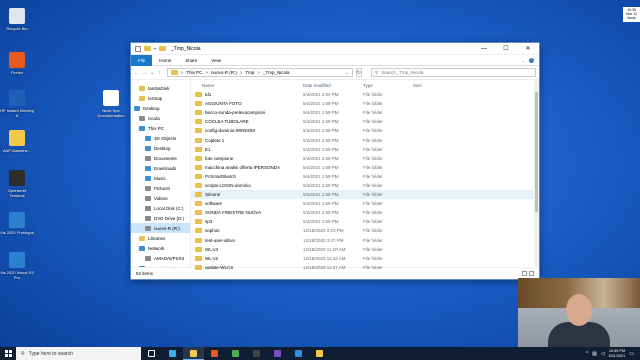  I want to click on file-row: sophos 12/18/2020 2:23 PM File folder, so click(365, 230).